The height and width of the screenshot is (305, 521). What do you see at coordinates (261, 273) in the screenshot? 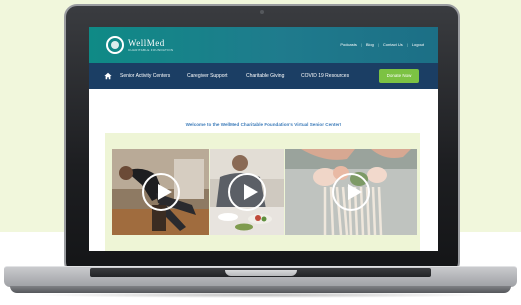
I see `trackpad-notch` at bounding box center [261, 273].